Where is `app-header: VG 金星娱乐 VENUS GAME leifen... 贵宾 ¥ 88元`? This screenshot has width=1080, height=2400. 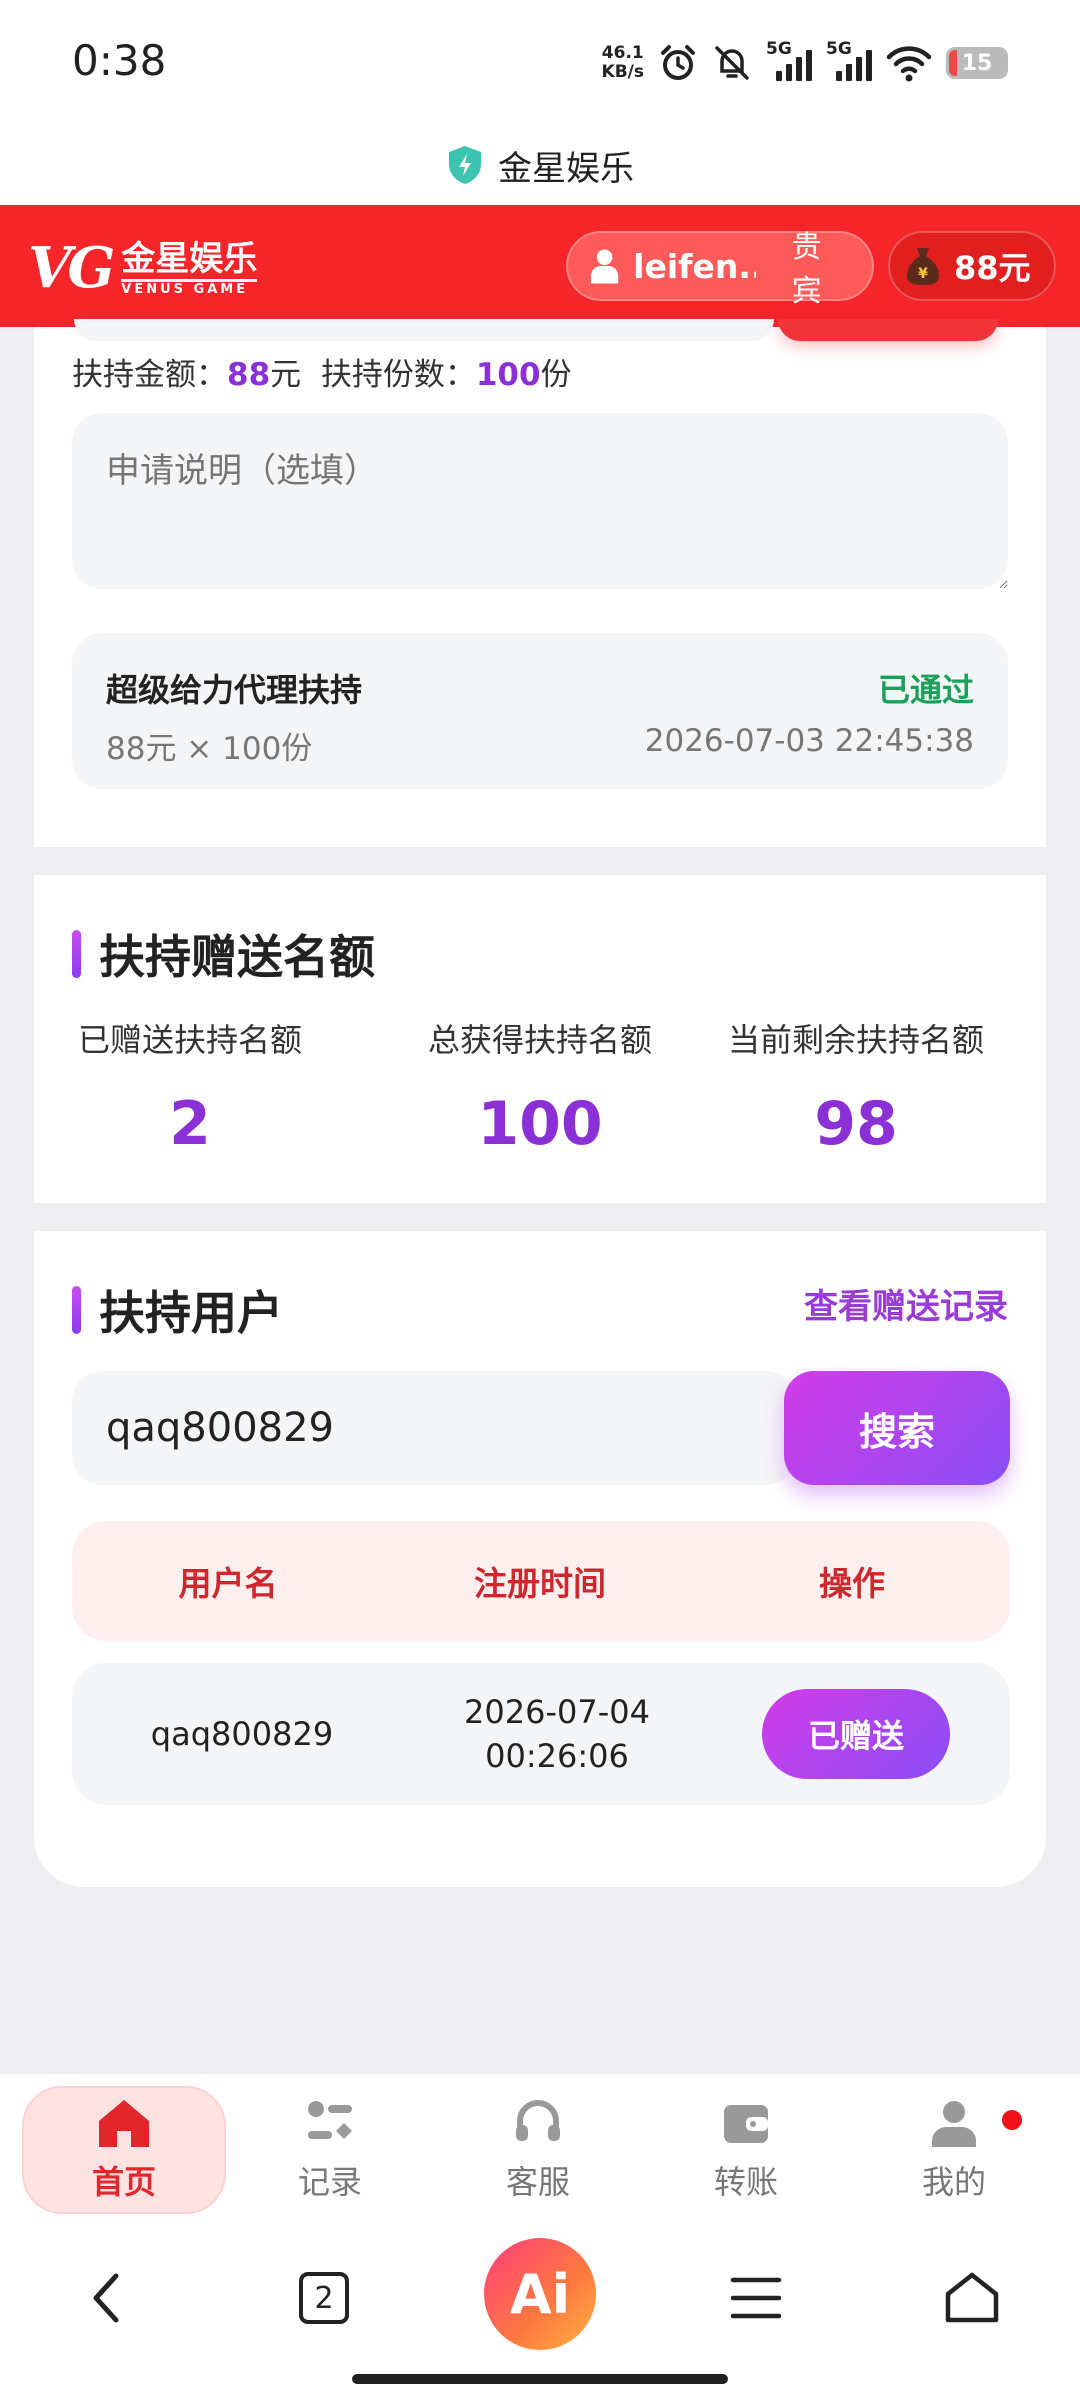
app-header: VG 金星娱乐 VENUS GAME leifen... 贵宾 ¥ 88元 is located at coordinates (540, 266).